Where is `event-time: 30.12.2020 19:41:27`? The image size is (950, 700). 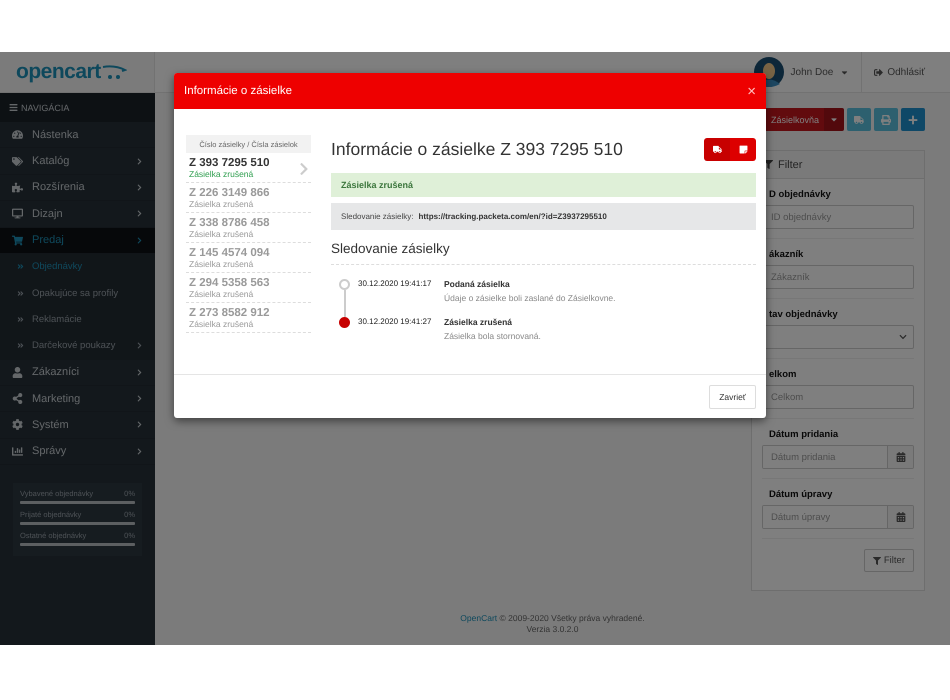
event-time: 30.12.2020 19:41:27 is located at coordinates (395, 322).